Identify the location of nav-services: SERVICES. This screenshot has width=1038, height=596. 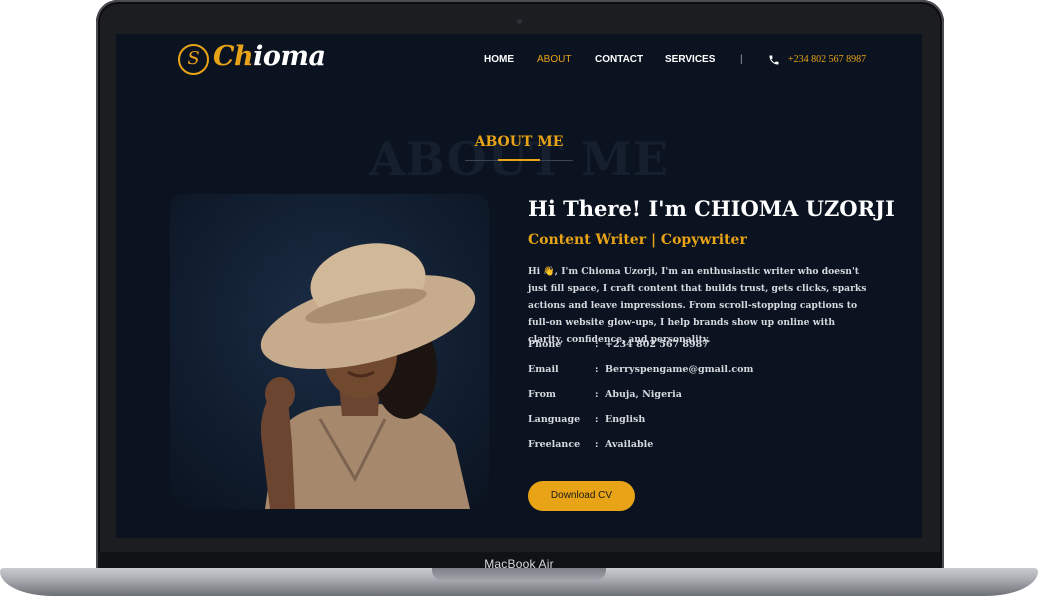
(690, 59).